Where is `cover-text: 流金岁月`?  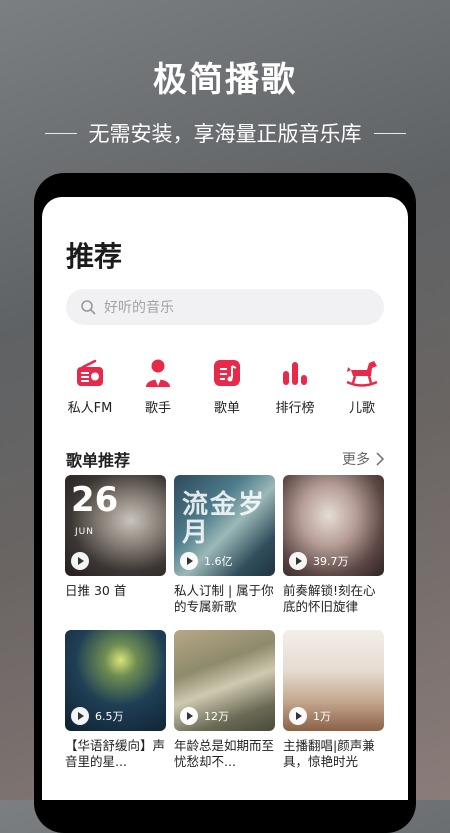 cover-text: 流金岁月 is located at coordinates (224, 519).